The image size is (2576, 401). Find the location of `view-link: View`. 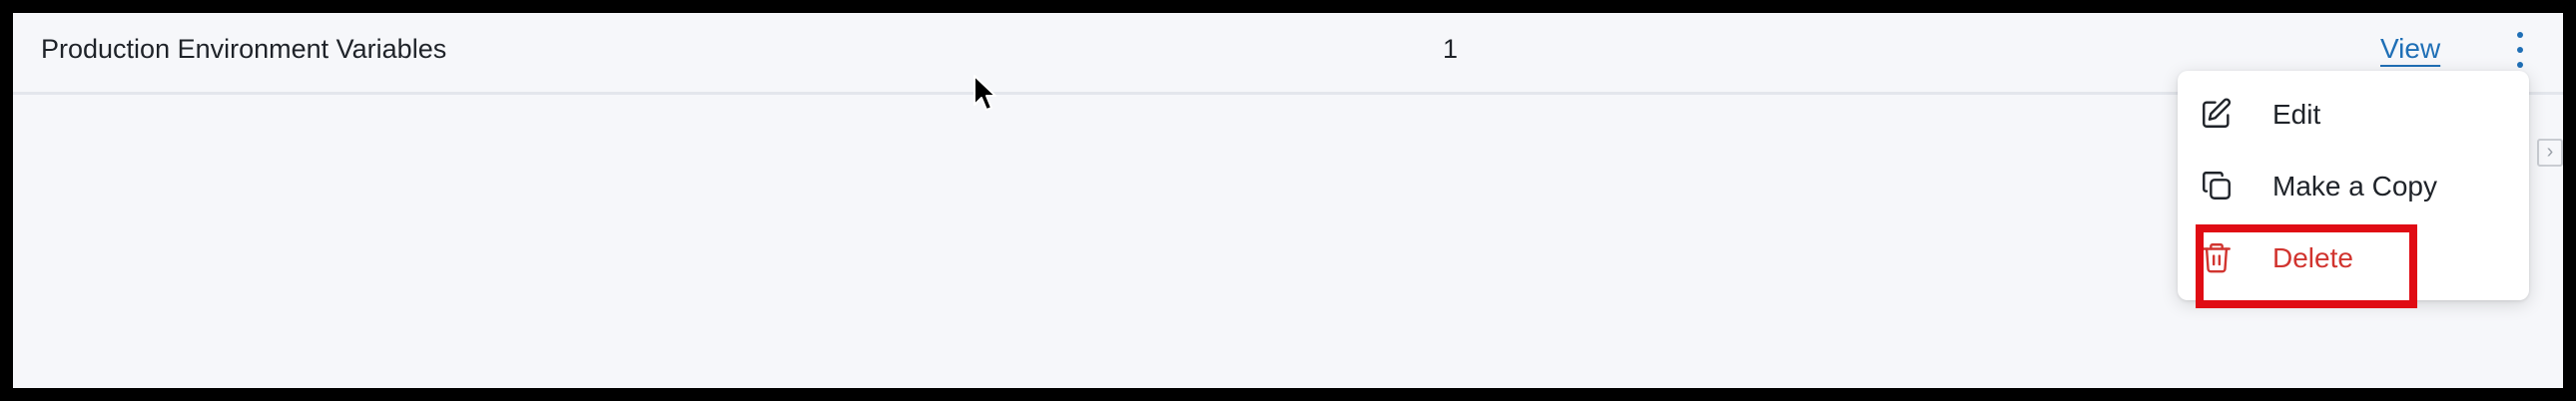

view-link: View is located at coordinates (2410, 49).